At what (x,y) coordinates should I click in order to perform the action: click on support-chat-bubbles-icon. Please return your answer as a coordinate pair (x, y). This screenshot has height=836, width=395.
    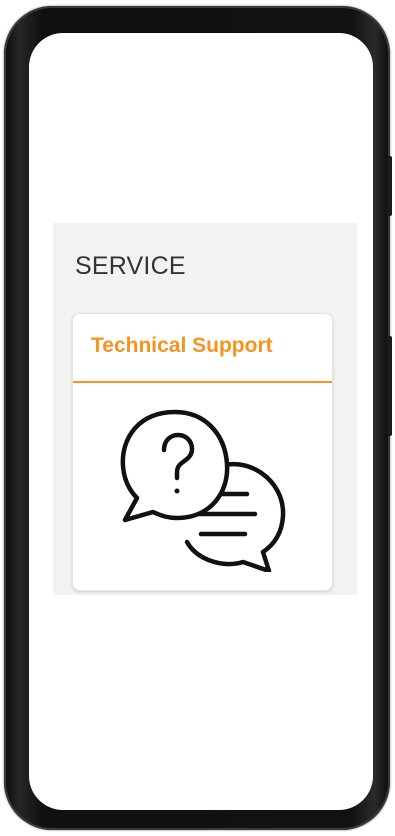
    Looking at the image, I should click on (203, 490).